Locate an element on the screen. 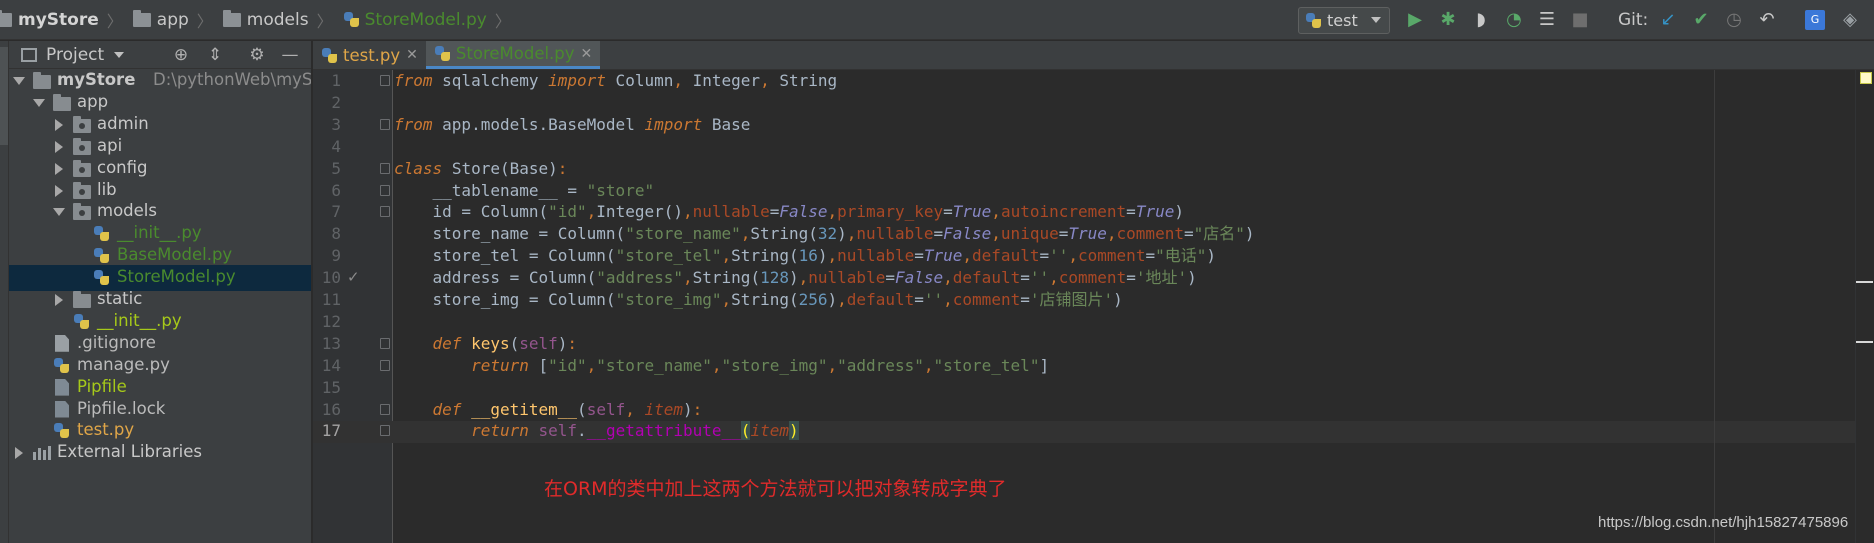  minimize-icon: — is located at coordinates (290, 55).